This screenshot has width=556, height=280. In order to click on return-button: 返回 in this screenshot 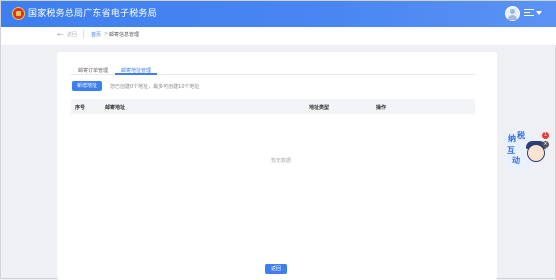, I will do `click(276, 269)`.